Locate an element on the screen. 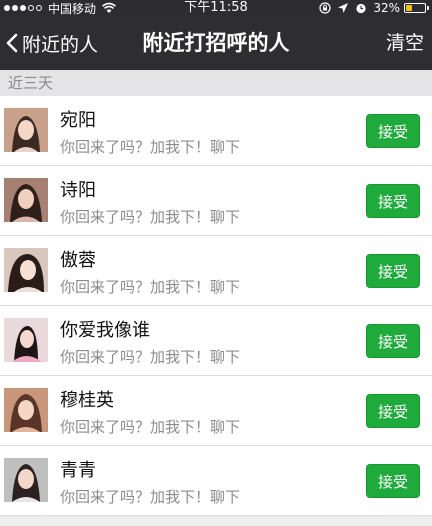 This screenshot has width=432, height=526. list-item: 青青 你回来了吗？加我下！聊下 接受 is located at coordinates (216, 481).